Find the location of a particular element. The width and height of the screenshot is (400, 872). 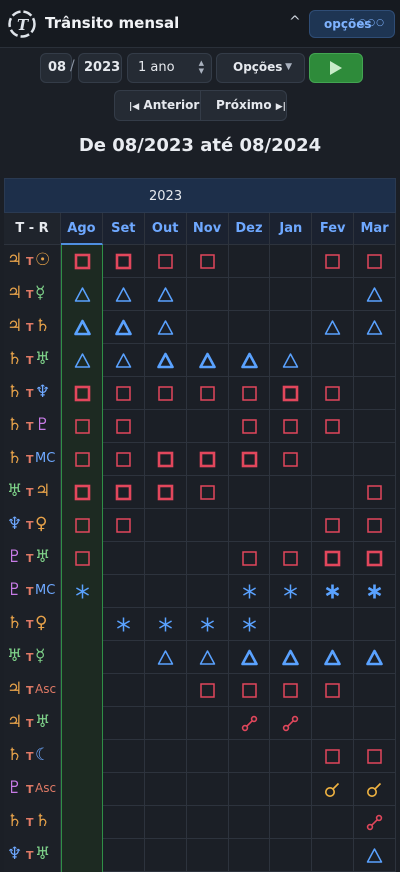

month-header-mar: Mar is located at coordinates (375, 229).